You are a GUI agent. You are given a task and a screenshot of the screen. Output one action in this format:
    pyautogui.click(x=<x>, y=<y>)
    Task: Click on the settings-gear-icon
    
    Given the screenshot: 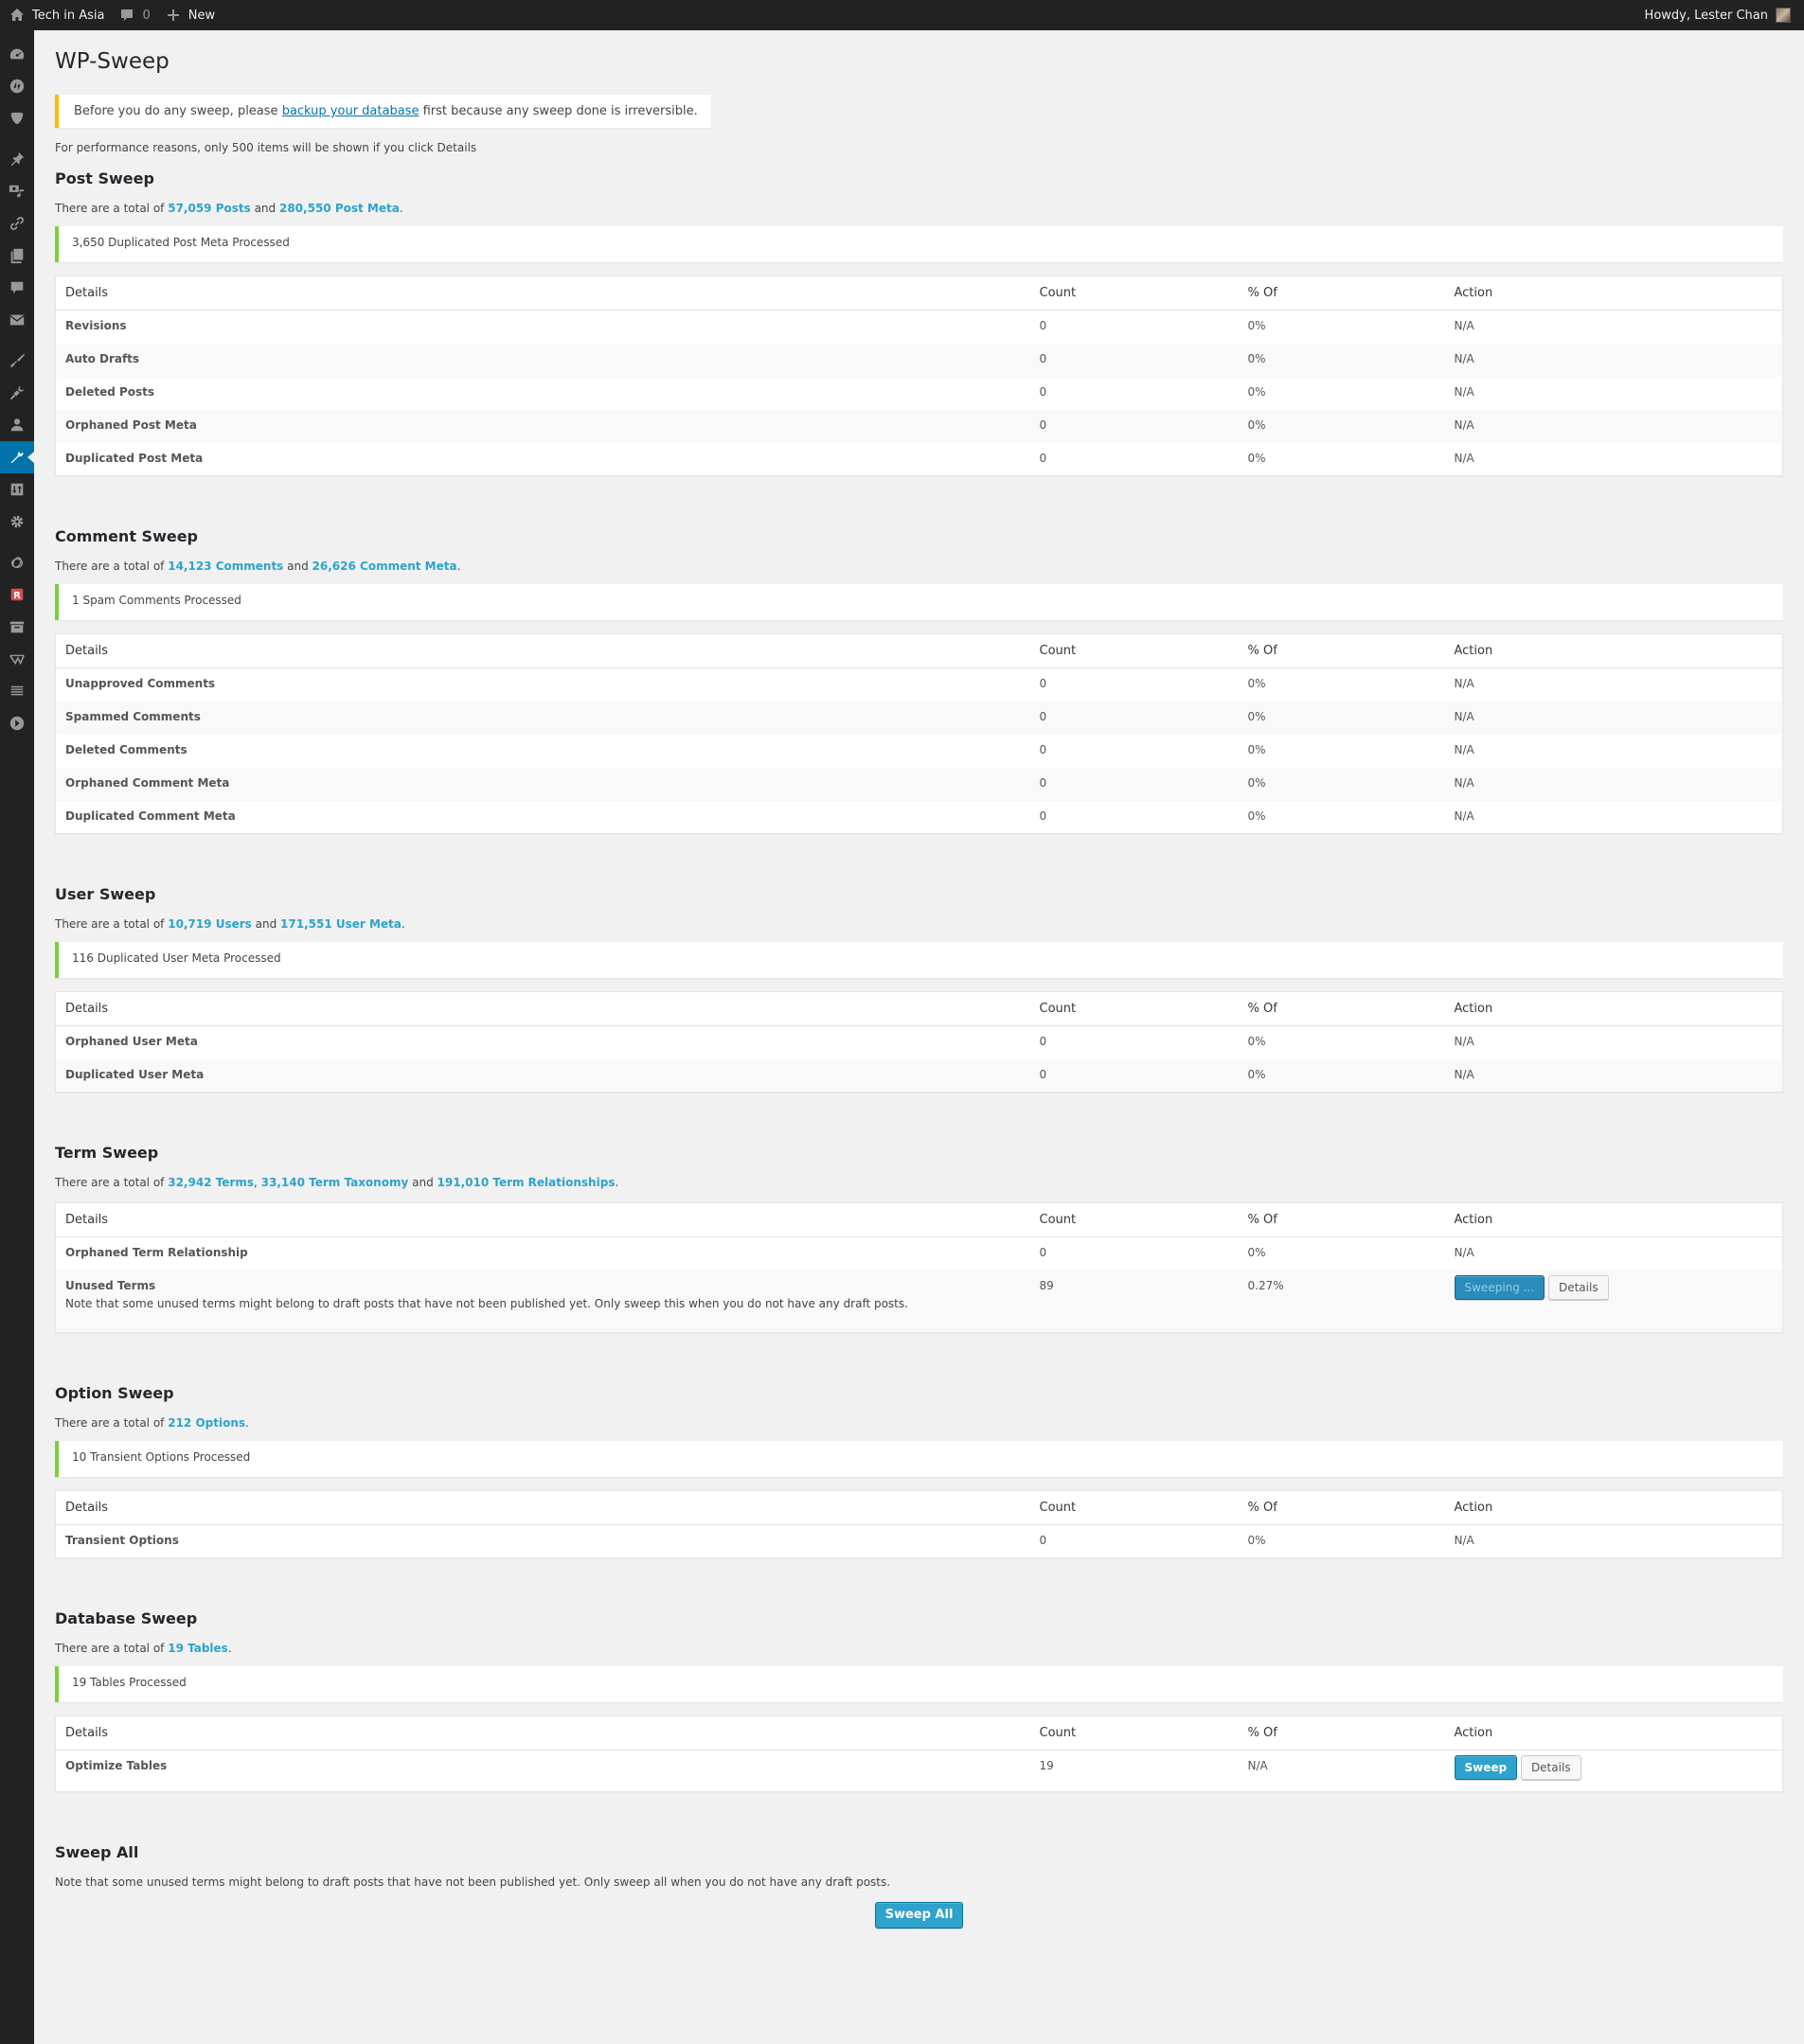 What is the action you would take?
    pyautogui.click(x=17, y=521)
    